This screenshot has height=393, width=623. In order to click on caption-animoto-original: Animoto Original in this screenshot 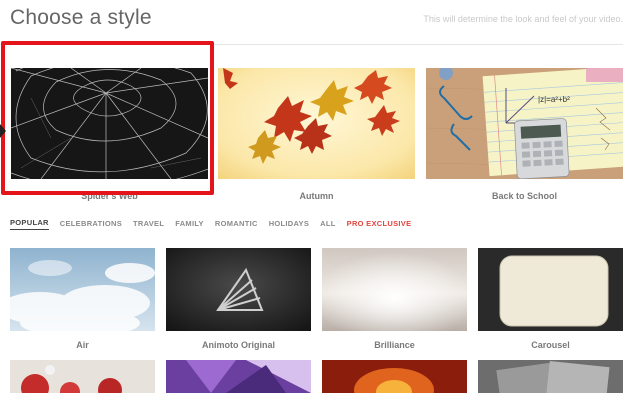, I will do `click(238, 345)`.